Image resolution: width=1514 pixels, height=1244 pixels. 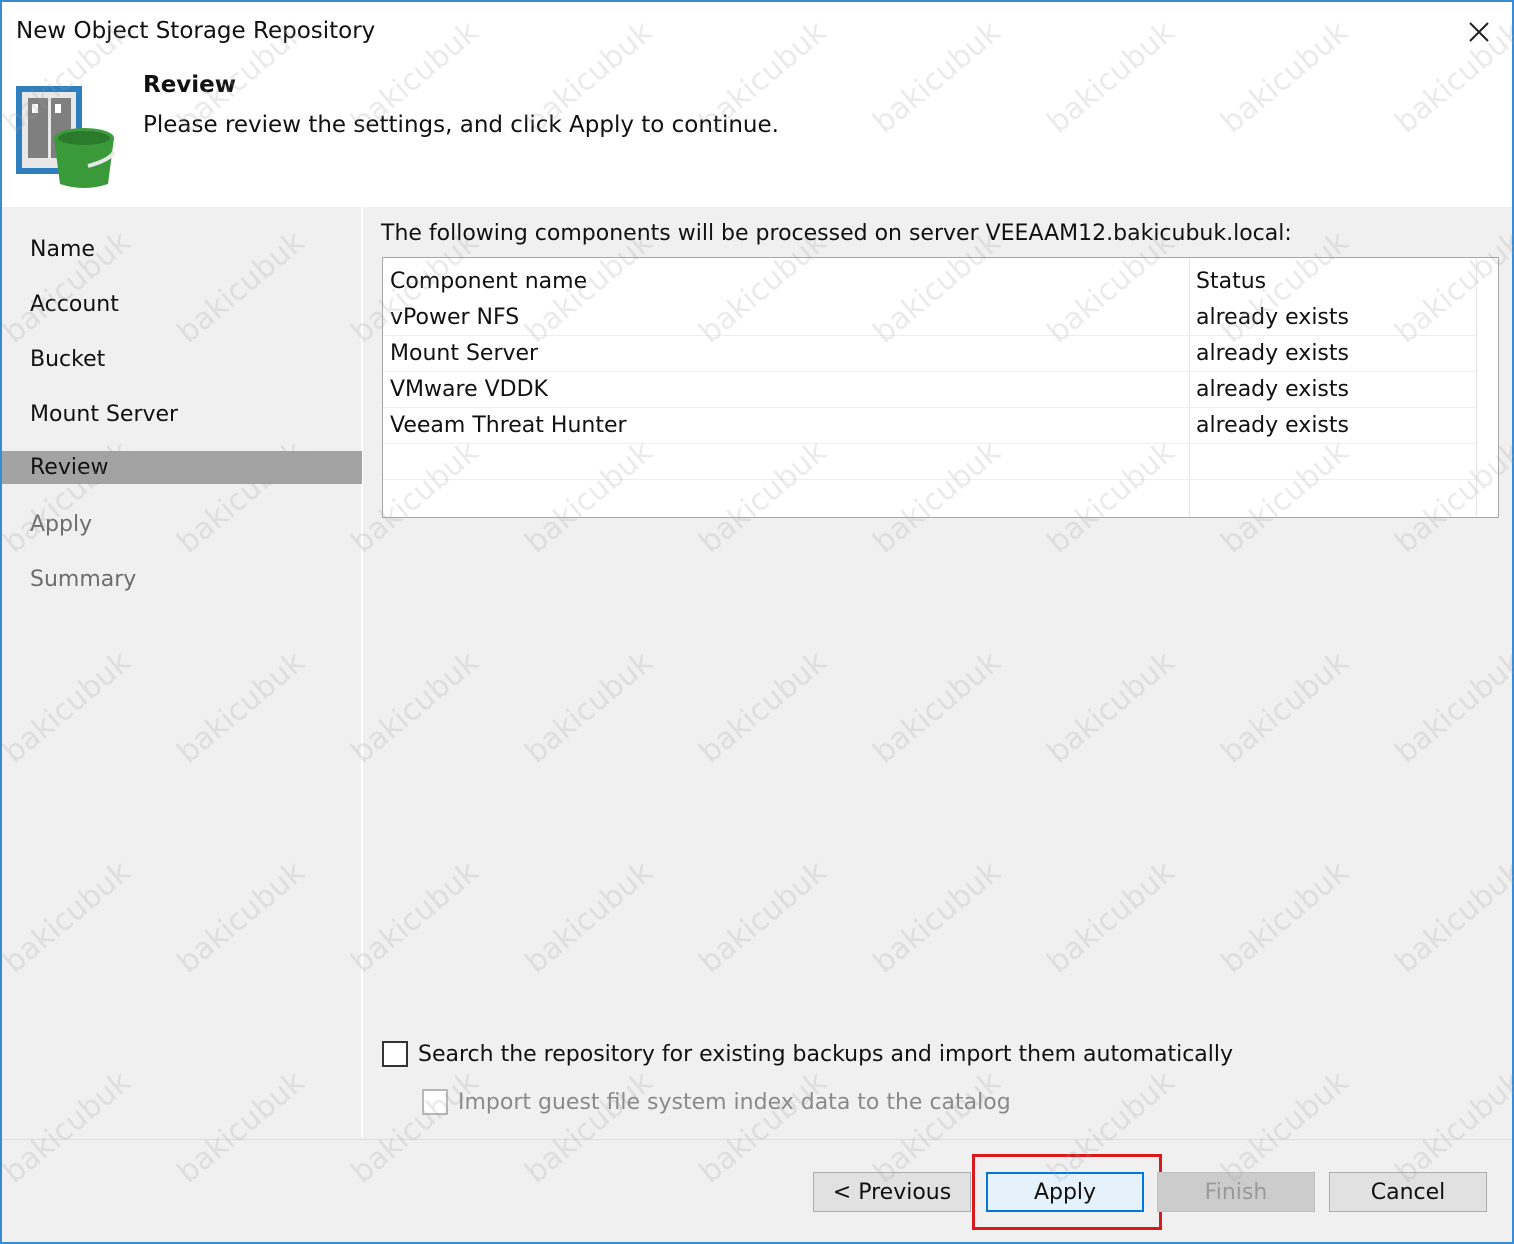 What do you see at coordinates (464, 353) in the screenshot?
I see `component-name-cell: Mount Server` at bounding box center [464, 353].